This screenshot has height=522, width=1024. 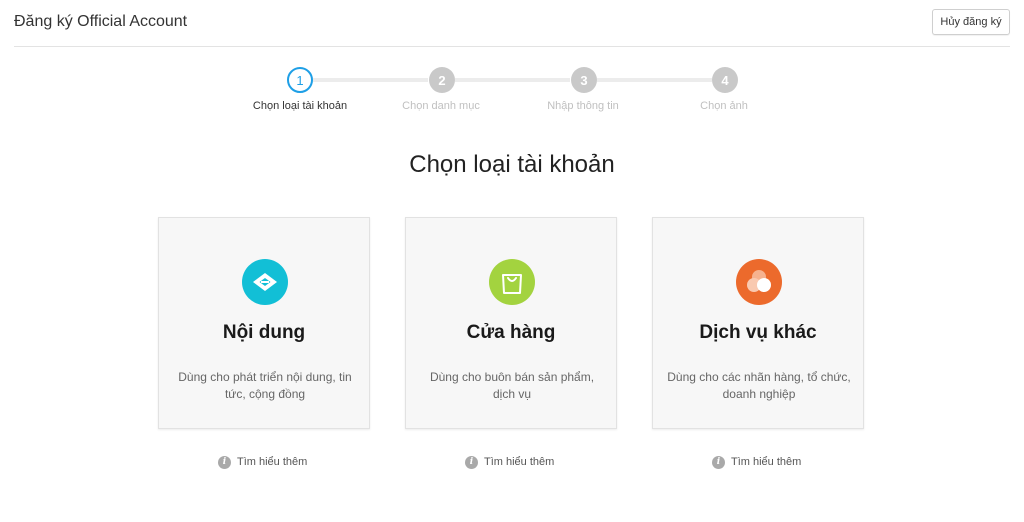 What do you see at coordinates (441, 106) in the screenshot?
I see `step-2-label: Chọn danh mục` at bounding box center [441, 106].